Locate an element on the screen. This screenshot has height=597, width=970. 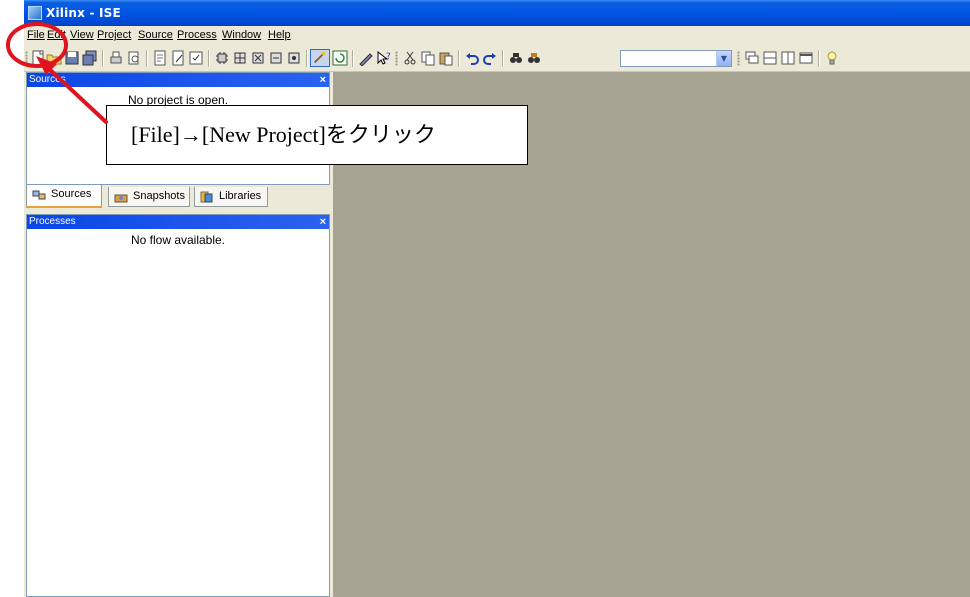
undo-icon is located at coordinates (472, 58).